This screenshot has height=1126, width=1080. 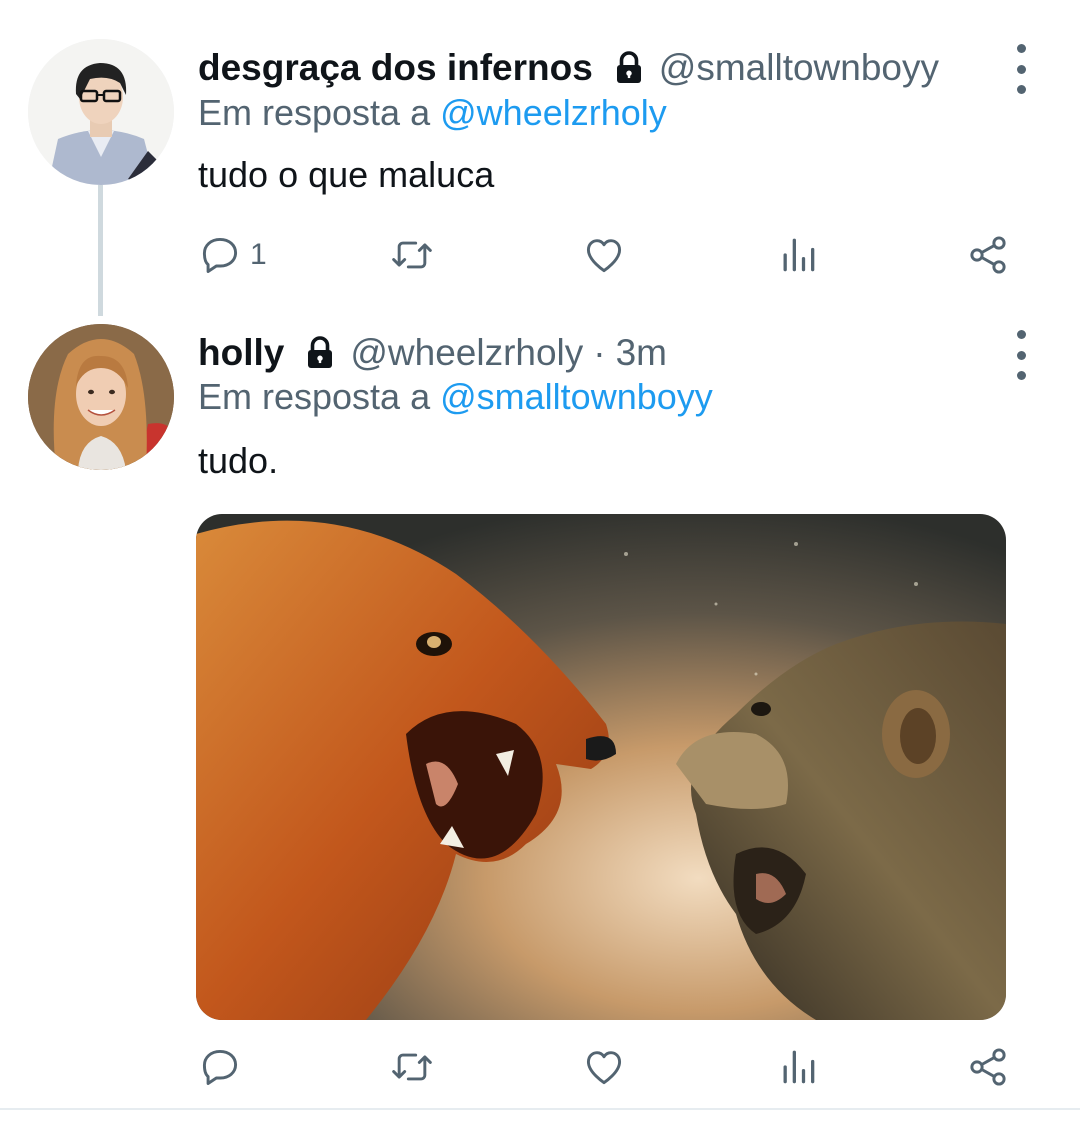 I want to click on reply-button, so click(x=220, y=1067).